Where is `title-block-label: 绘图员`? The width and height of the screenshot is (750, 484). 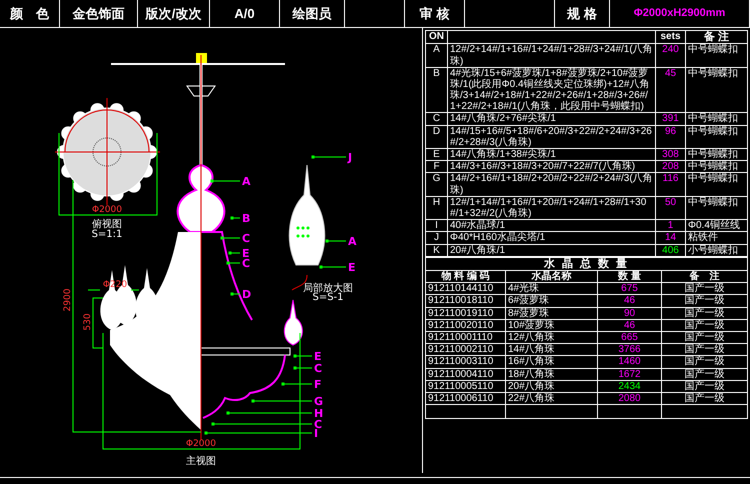
title-block-label: 绘图员 is located at coordinates (312, 13).